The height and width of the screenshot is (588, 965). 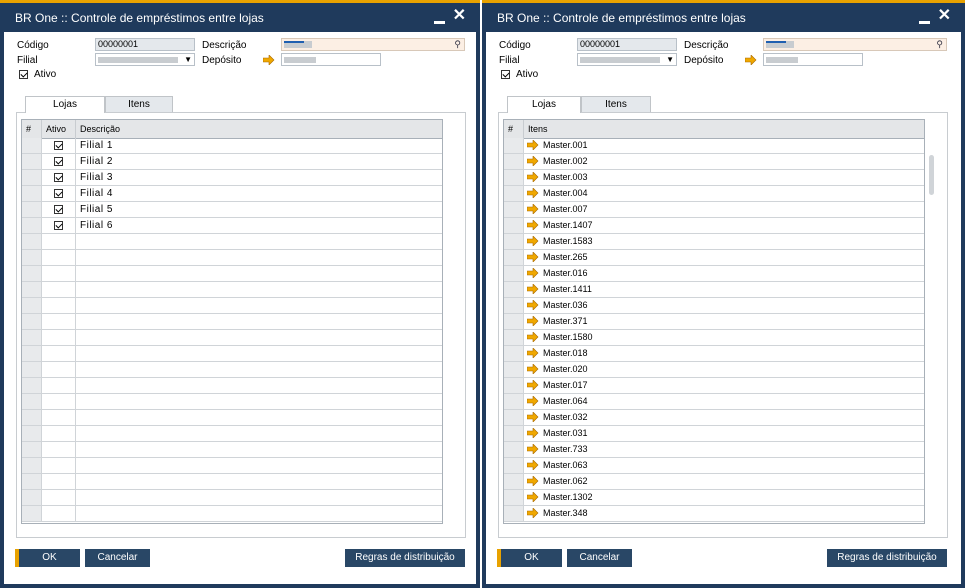 I want to click on table-row: Master.004, so click(x=714, y=194).